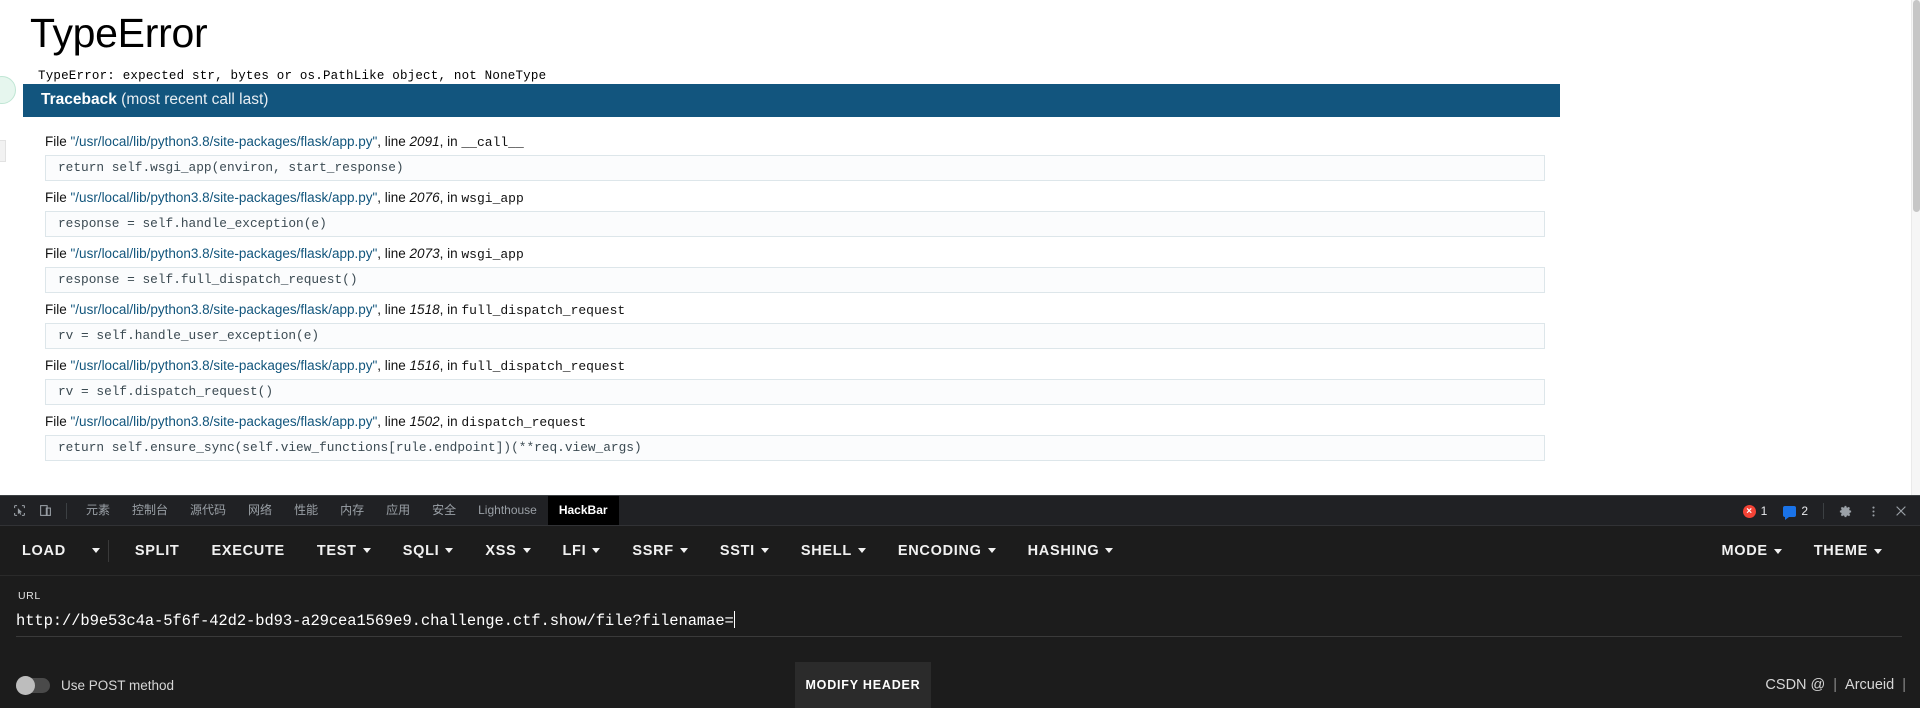  Describe the element at coordinates (1901, 511) in the screenshot. I see `close-icon` at that location.